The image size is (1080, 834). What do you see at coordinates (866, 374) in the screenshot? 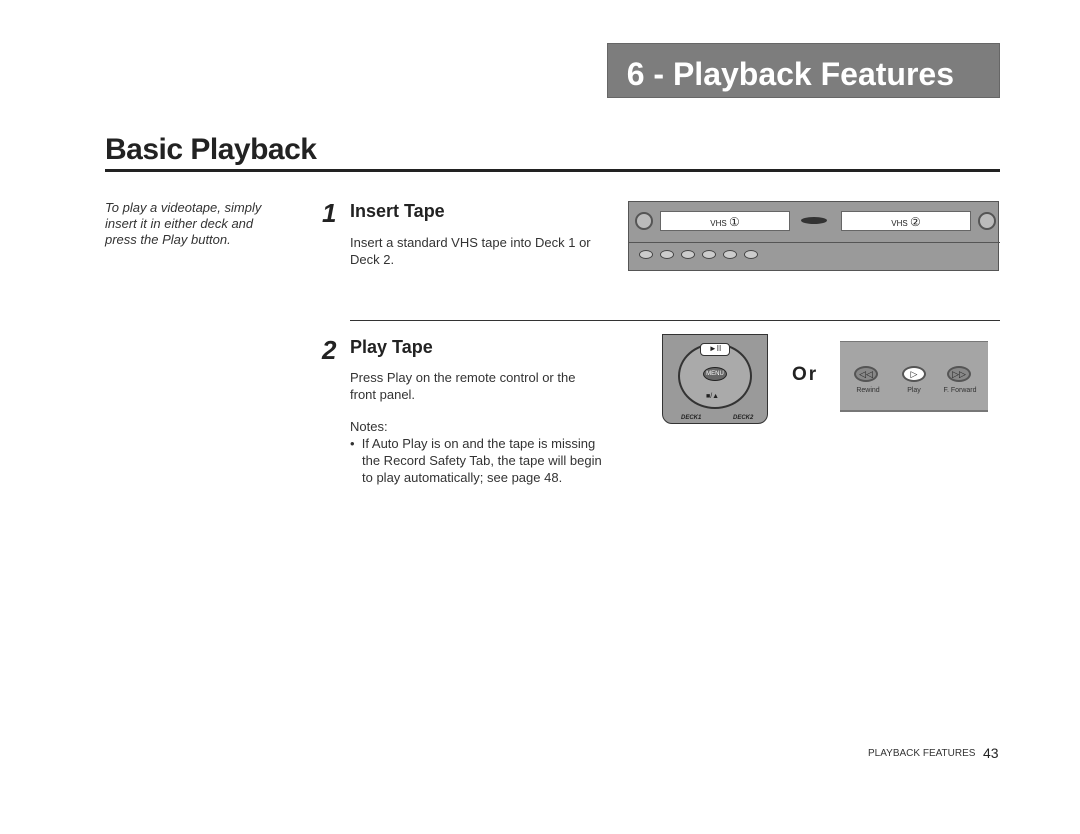
I see `rewind-icon: ◁◁` at bounding box center [866, 374].